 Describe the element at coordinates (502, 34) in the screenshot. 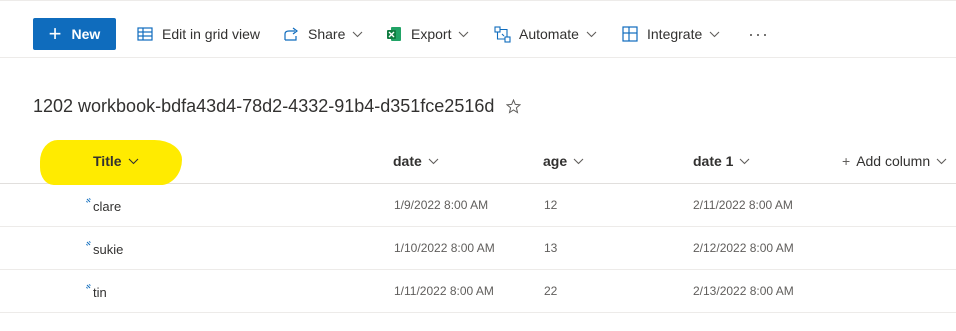

I see `automate-icon` at that location.